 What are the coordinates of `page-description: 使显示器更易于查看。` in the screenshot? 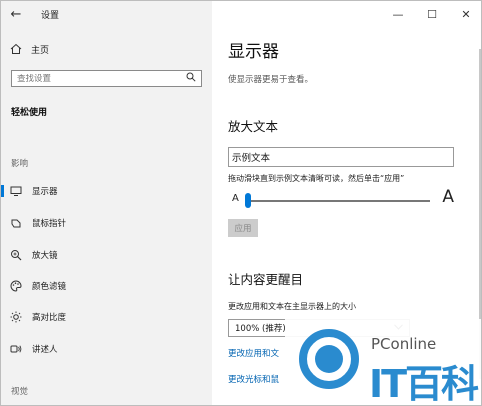 It's located at (271, 80).